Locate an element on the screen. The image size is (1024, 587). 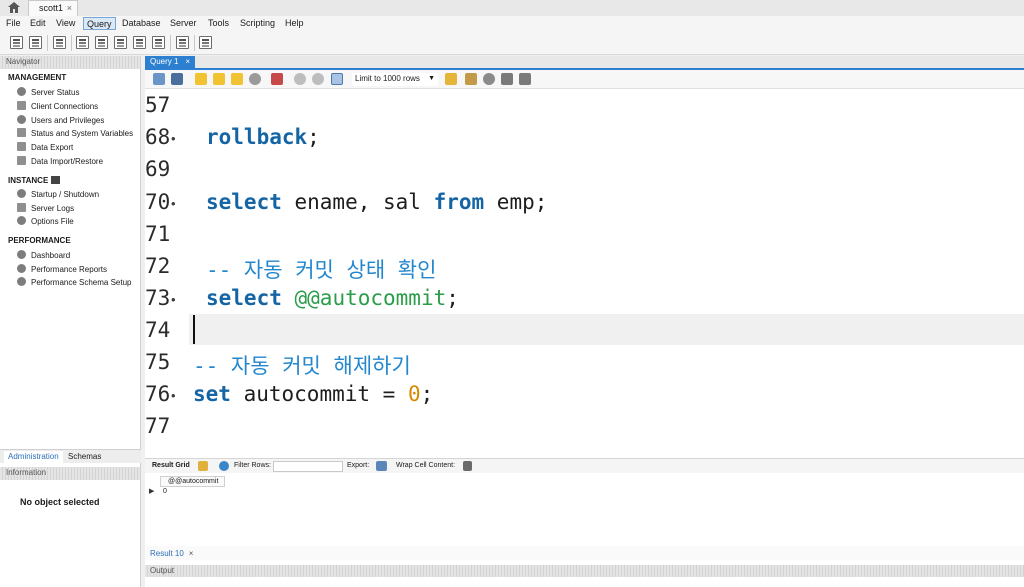
wrap-lines-icon is located at coordinates (525, 79).